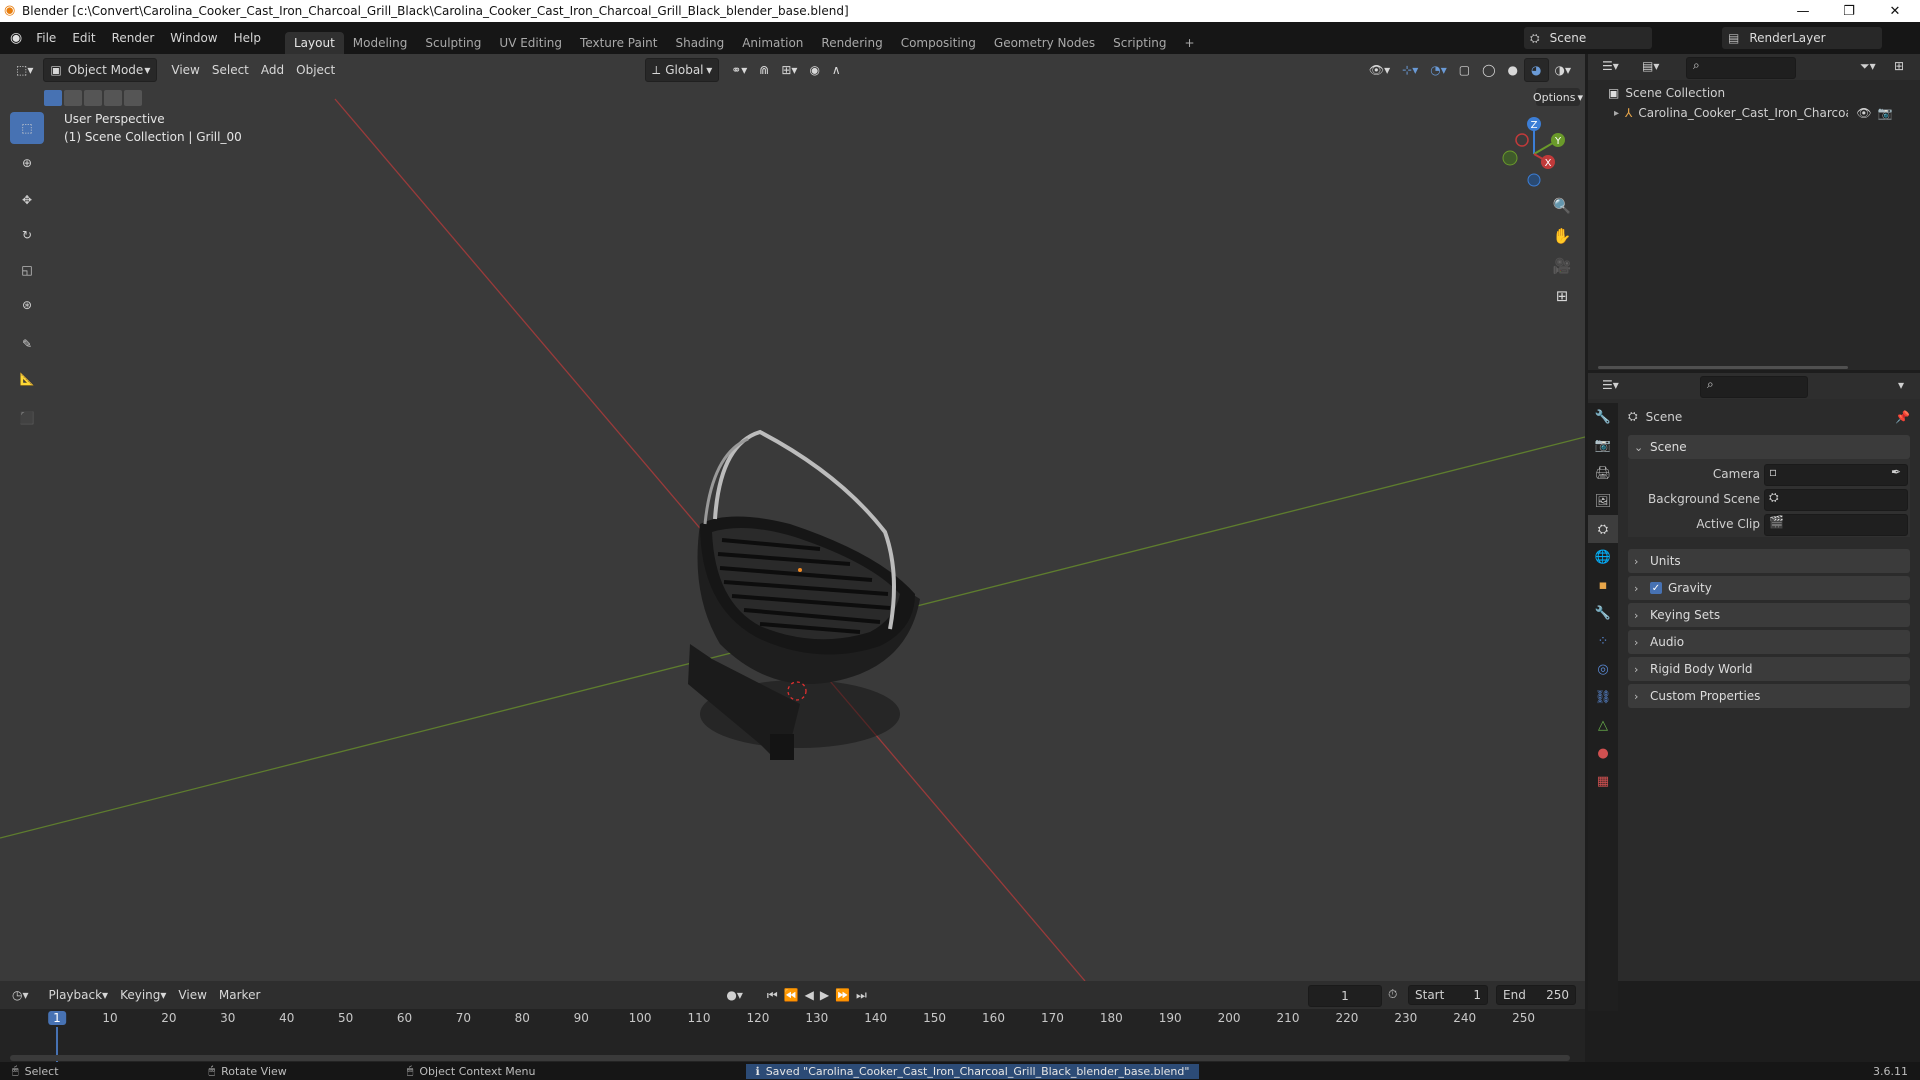 This screenshot has width=1920, height=1080. I want to click on outliner-search-input: ⌕, so click(1741, 68).